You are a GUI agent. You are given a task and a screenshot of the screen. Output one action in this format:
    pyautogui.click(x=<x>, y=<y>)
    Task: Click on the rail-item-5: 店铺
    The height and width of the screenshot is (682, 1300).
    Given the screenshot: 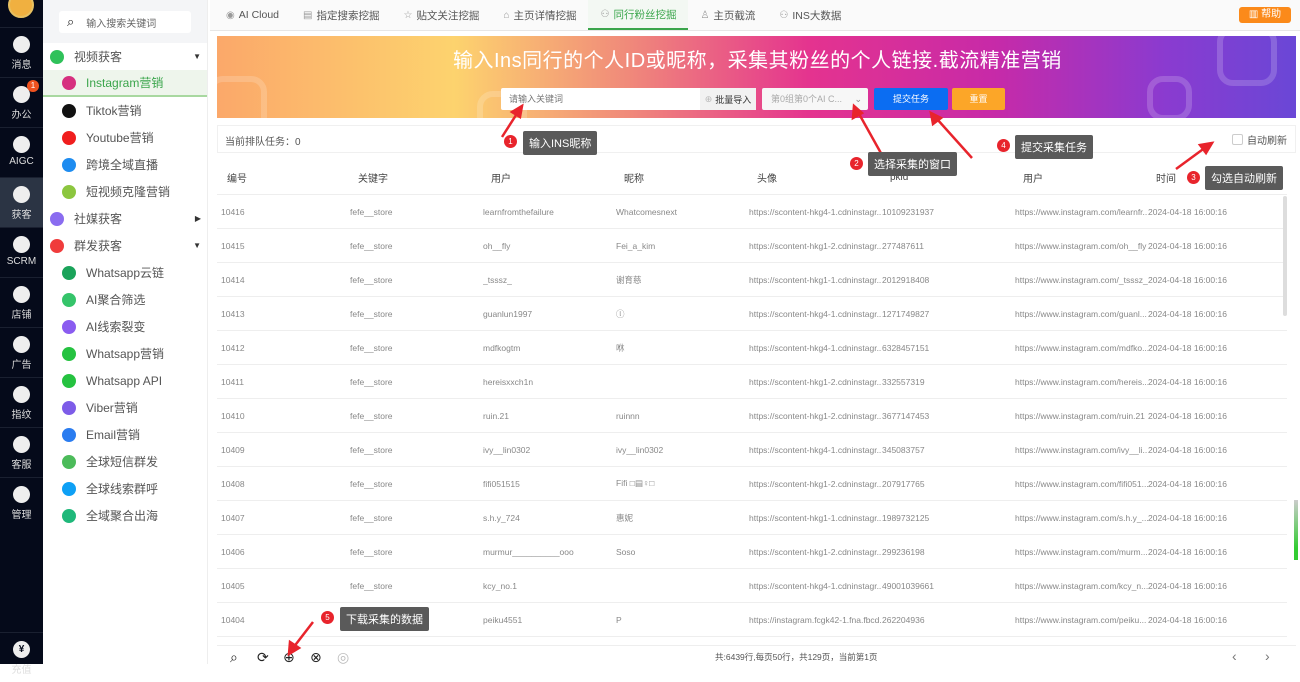 What is the action you would take?
    pyautogui.click(x=21, y=302)
    